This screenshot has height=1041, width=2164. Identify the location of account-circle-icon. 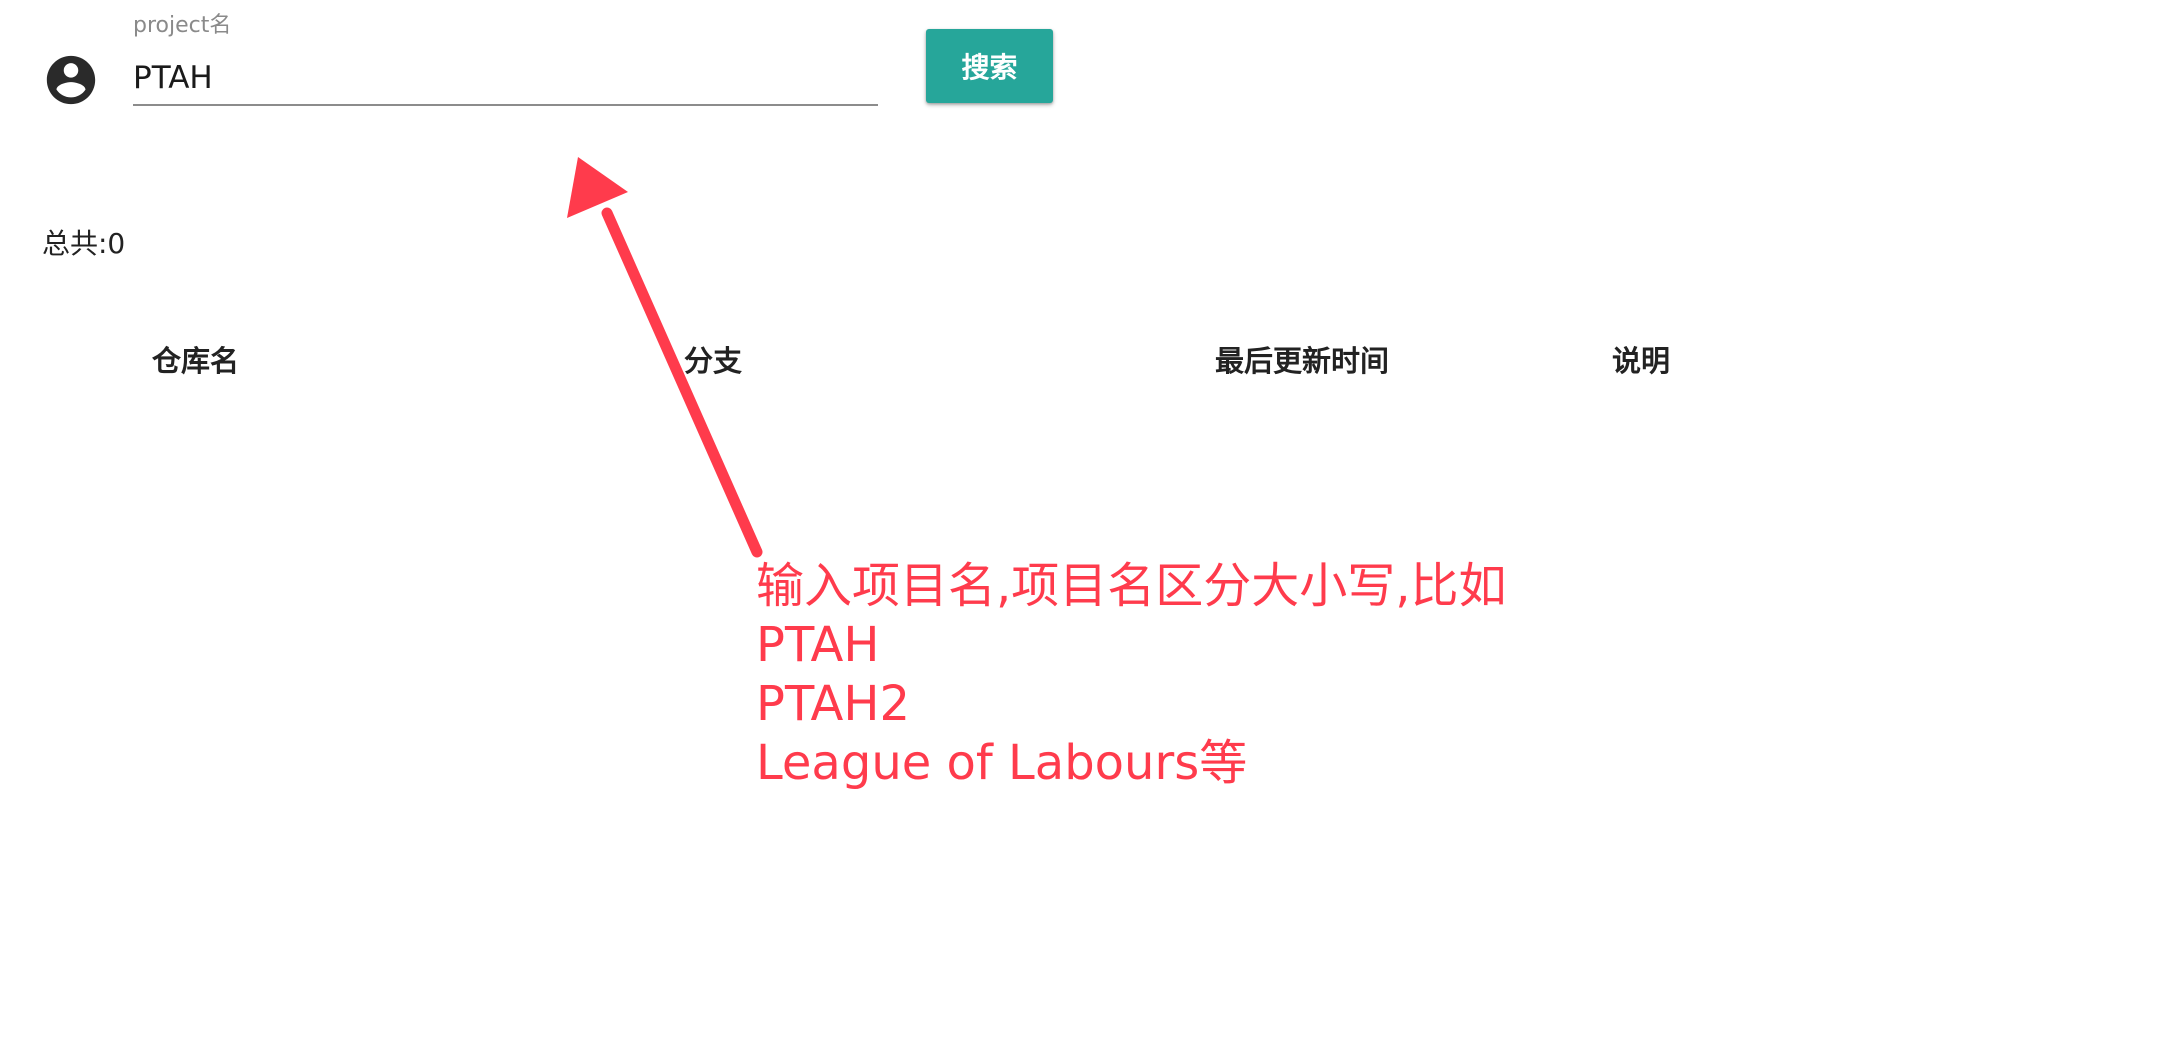
(71, 80).